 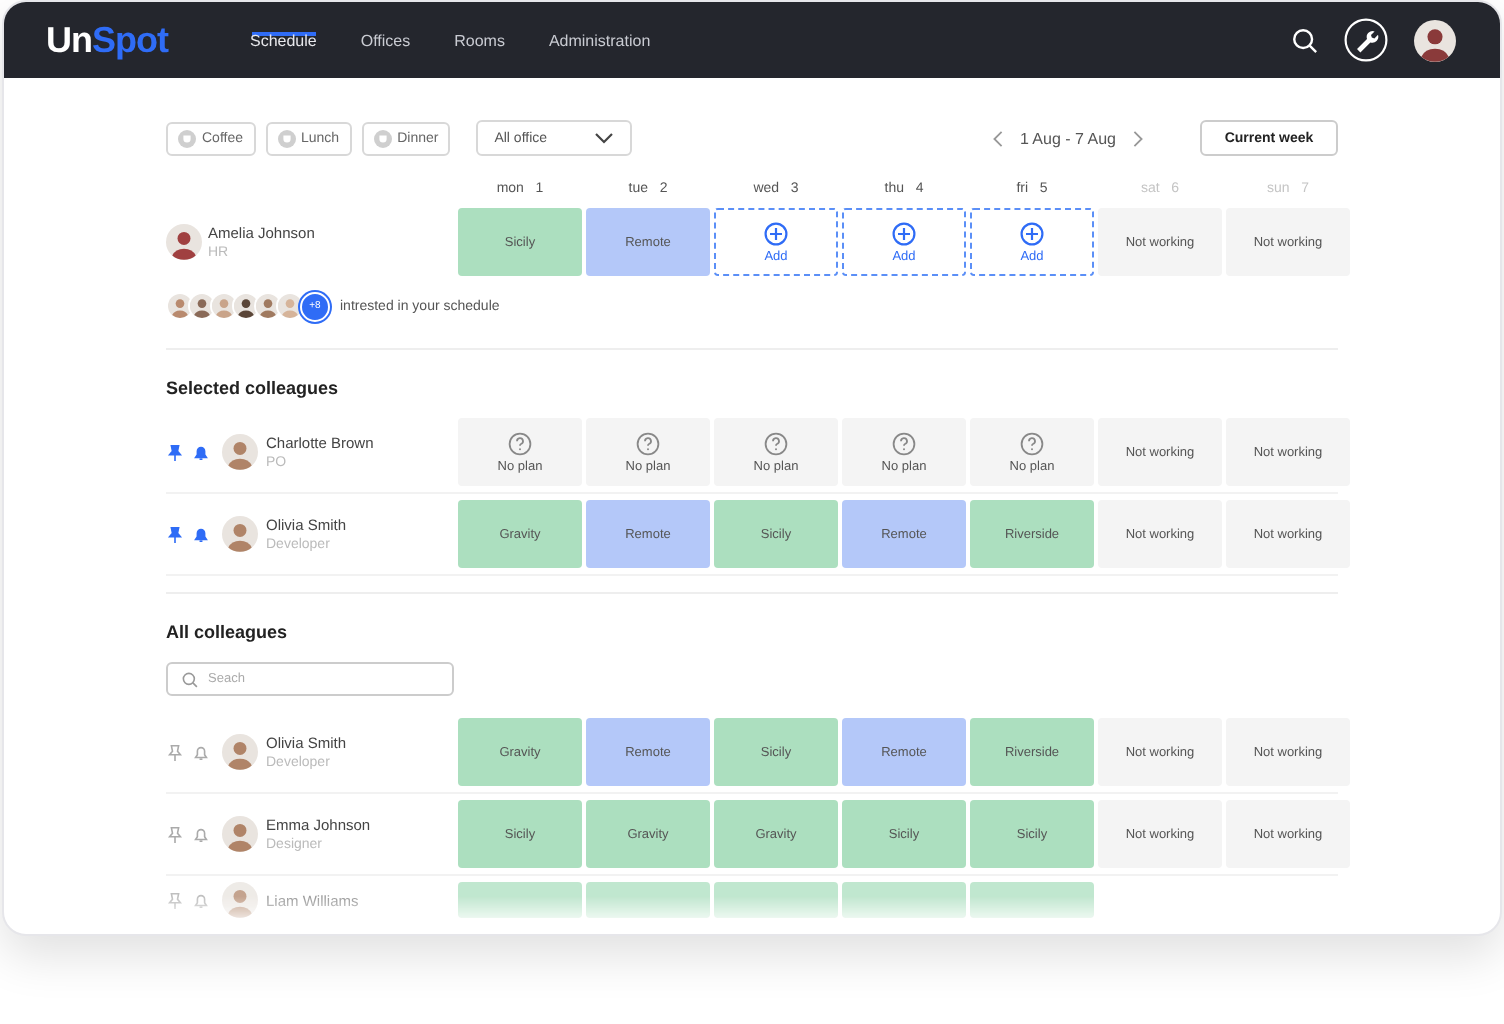 What do you see at coordinates (1305, 40) in the screenshot?
I see `search-icon` at bounding box center [1305, 40].